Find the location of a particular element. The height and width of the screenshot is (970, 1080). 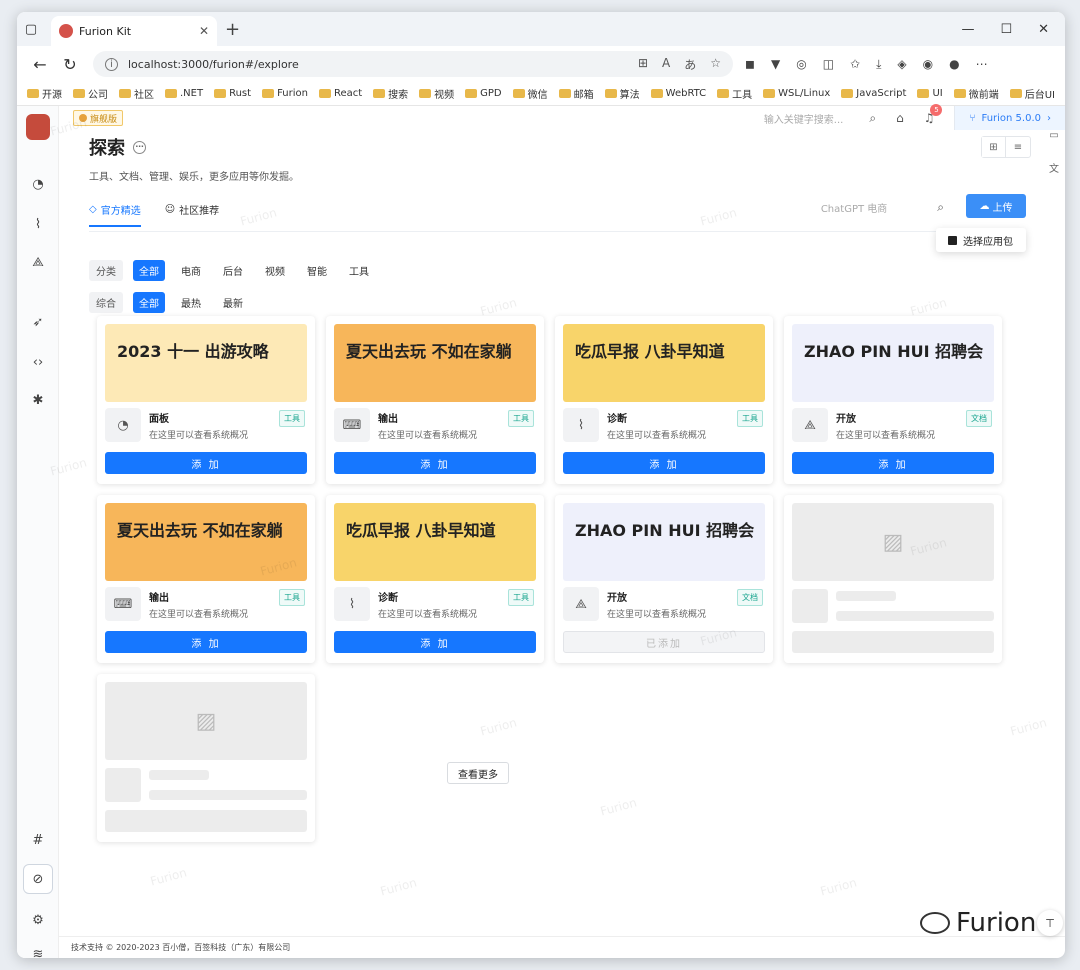

bookmark-item: 公司 is located at coordinates (90, 93).